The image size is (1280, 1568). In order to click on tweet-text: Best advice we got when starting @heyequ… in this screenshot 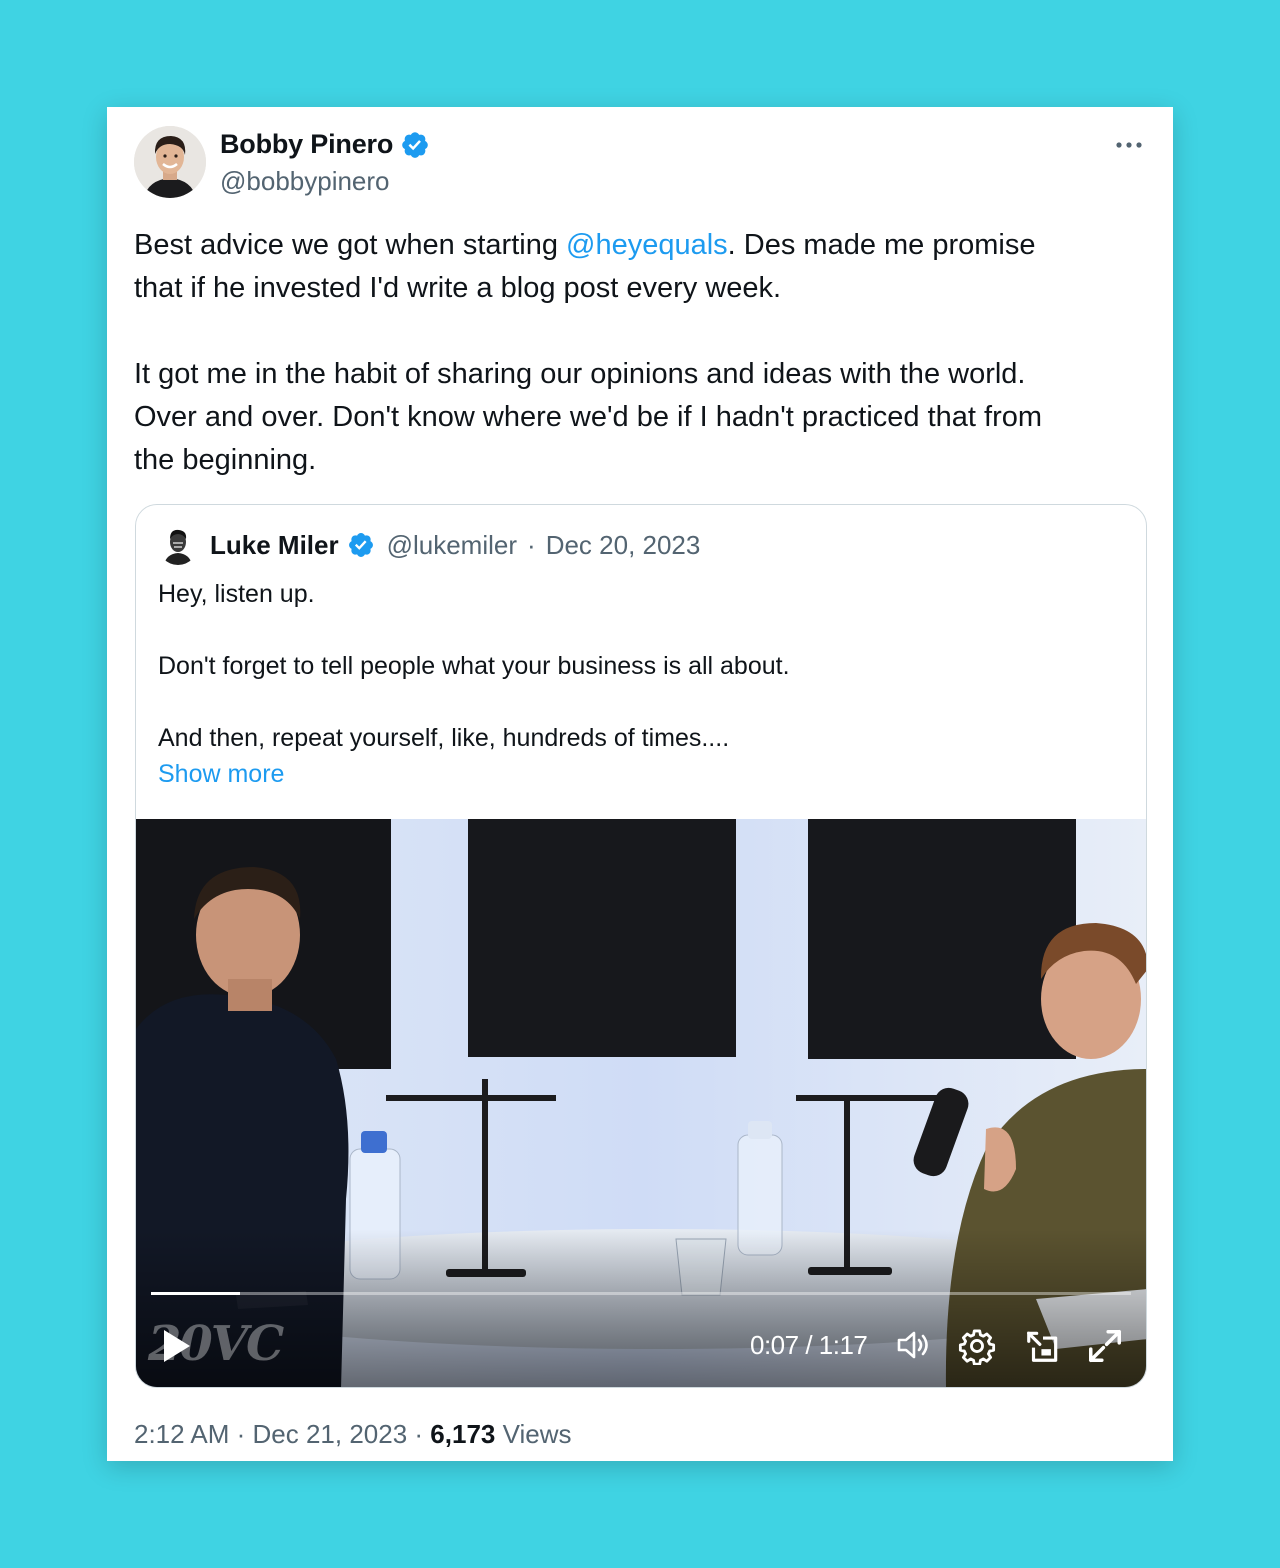, I will do `click(639, 353)`.